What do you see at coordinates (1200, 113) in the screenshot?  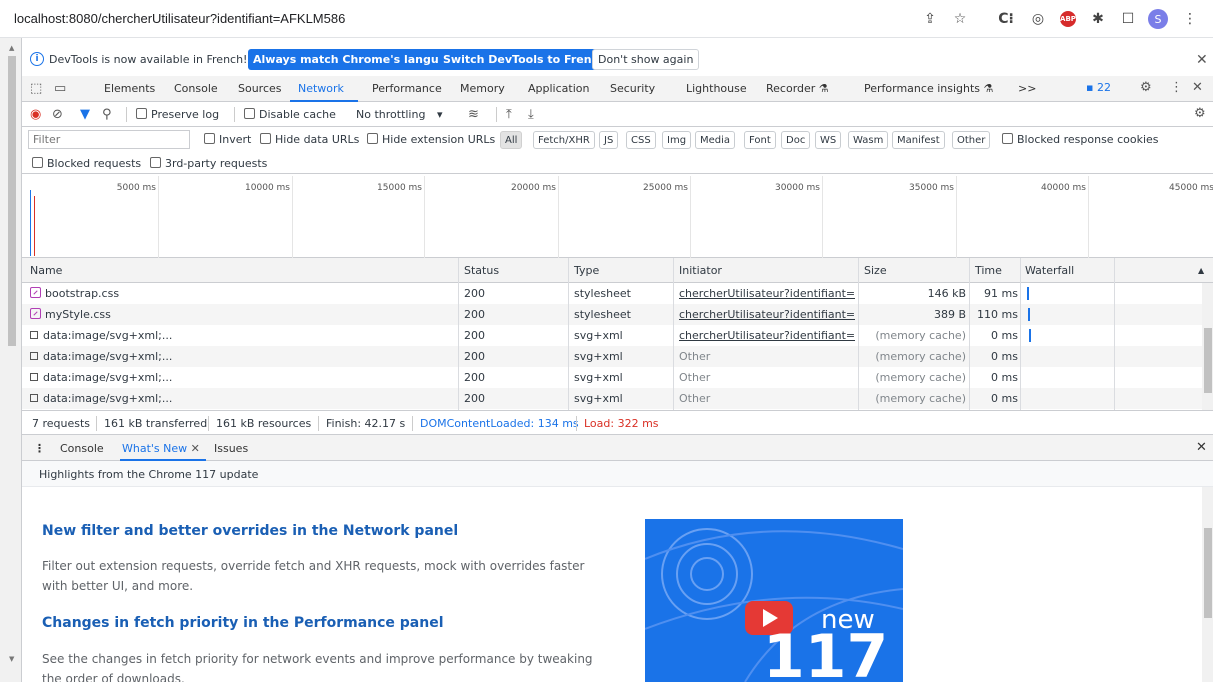 I see `network-settings-gear-icon: ⚙` at bounding box center [1200, 113].